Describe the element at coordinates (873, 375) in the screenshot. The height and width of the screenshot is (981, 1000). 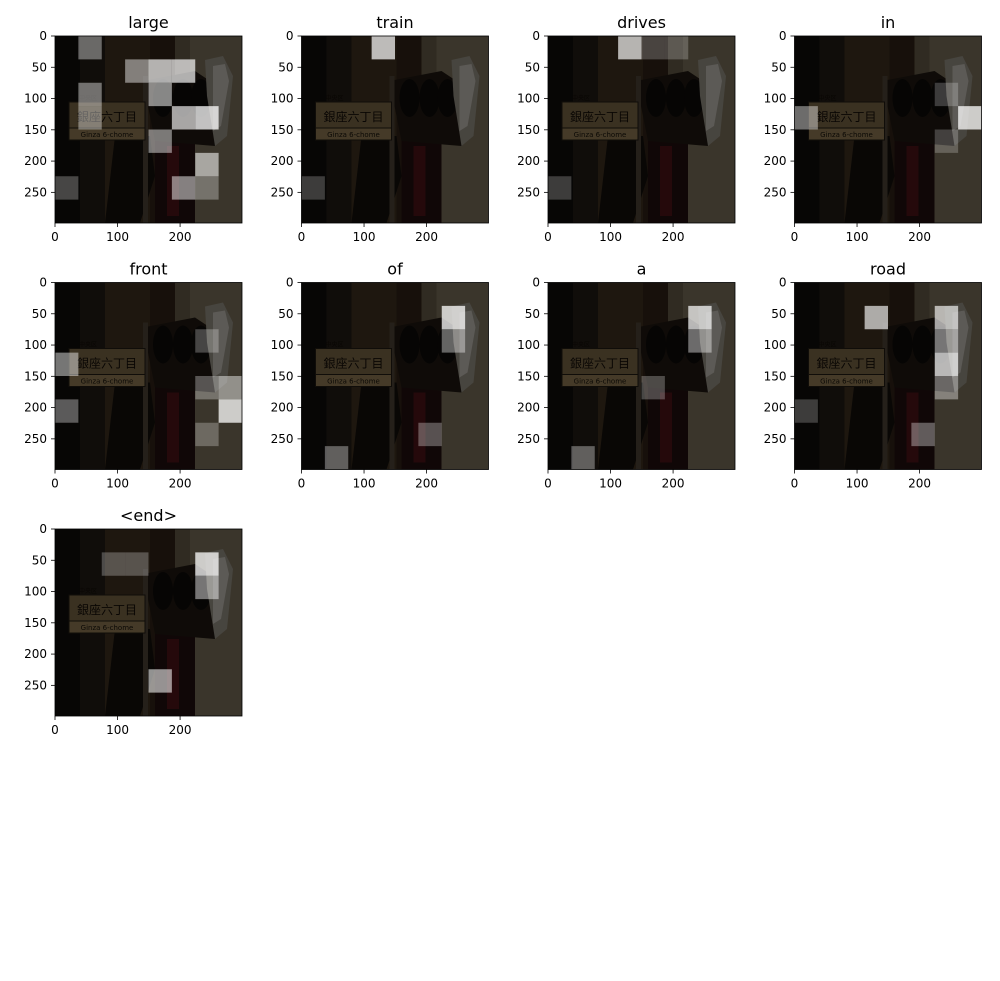
I see `attention-panel: road 0 100 200 0 50 100 150 200 250` at that location.